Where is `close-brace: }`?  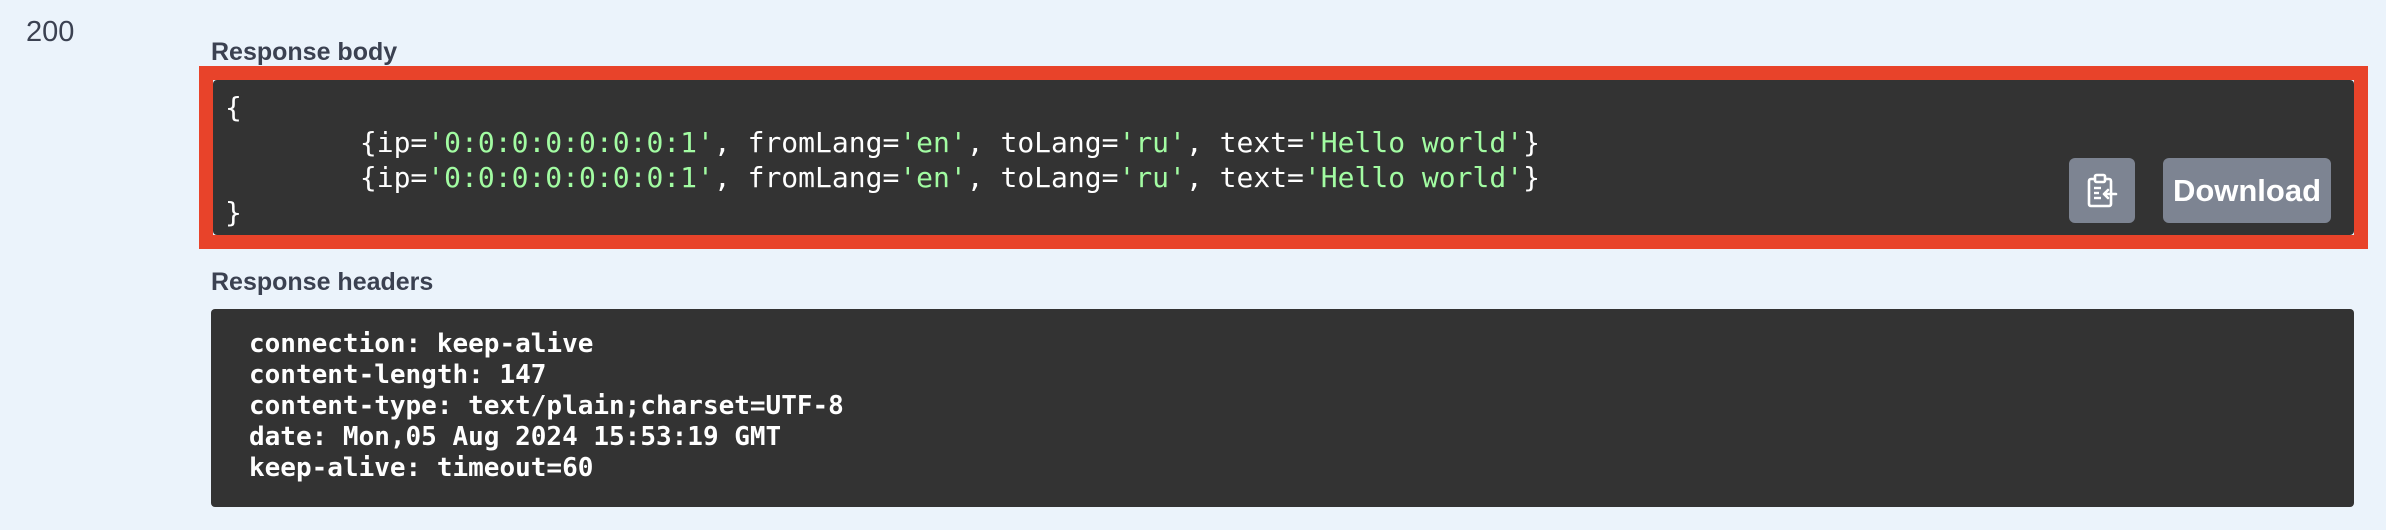
close-brace: } is located at coordinates (233, 212).